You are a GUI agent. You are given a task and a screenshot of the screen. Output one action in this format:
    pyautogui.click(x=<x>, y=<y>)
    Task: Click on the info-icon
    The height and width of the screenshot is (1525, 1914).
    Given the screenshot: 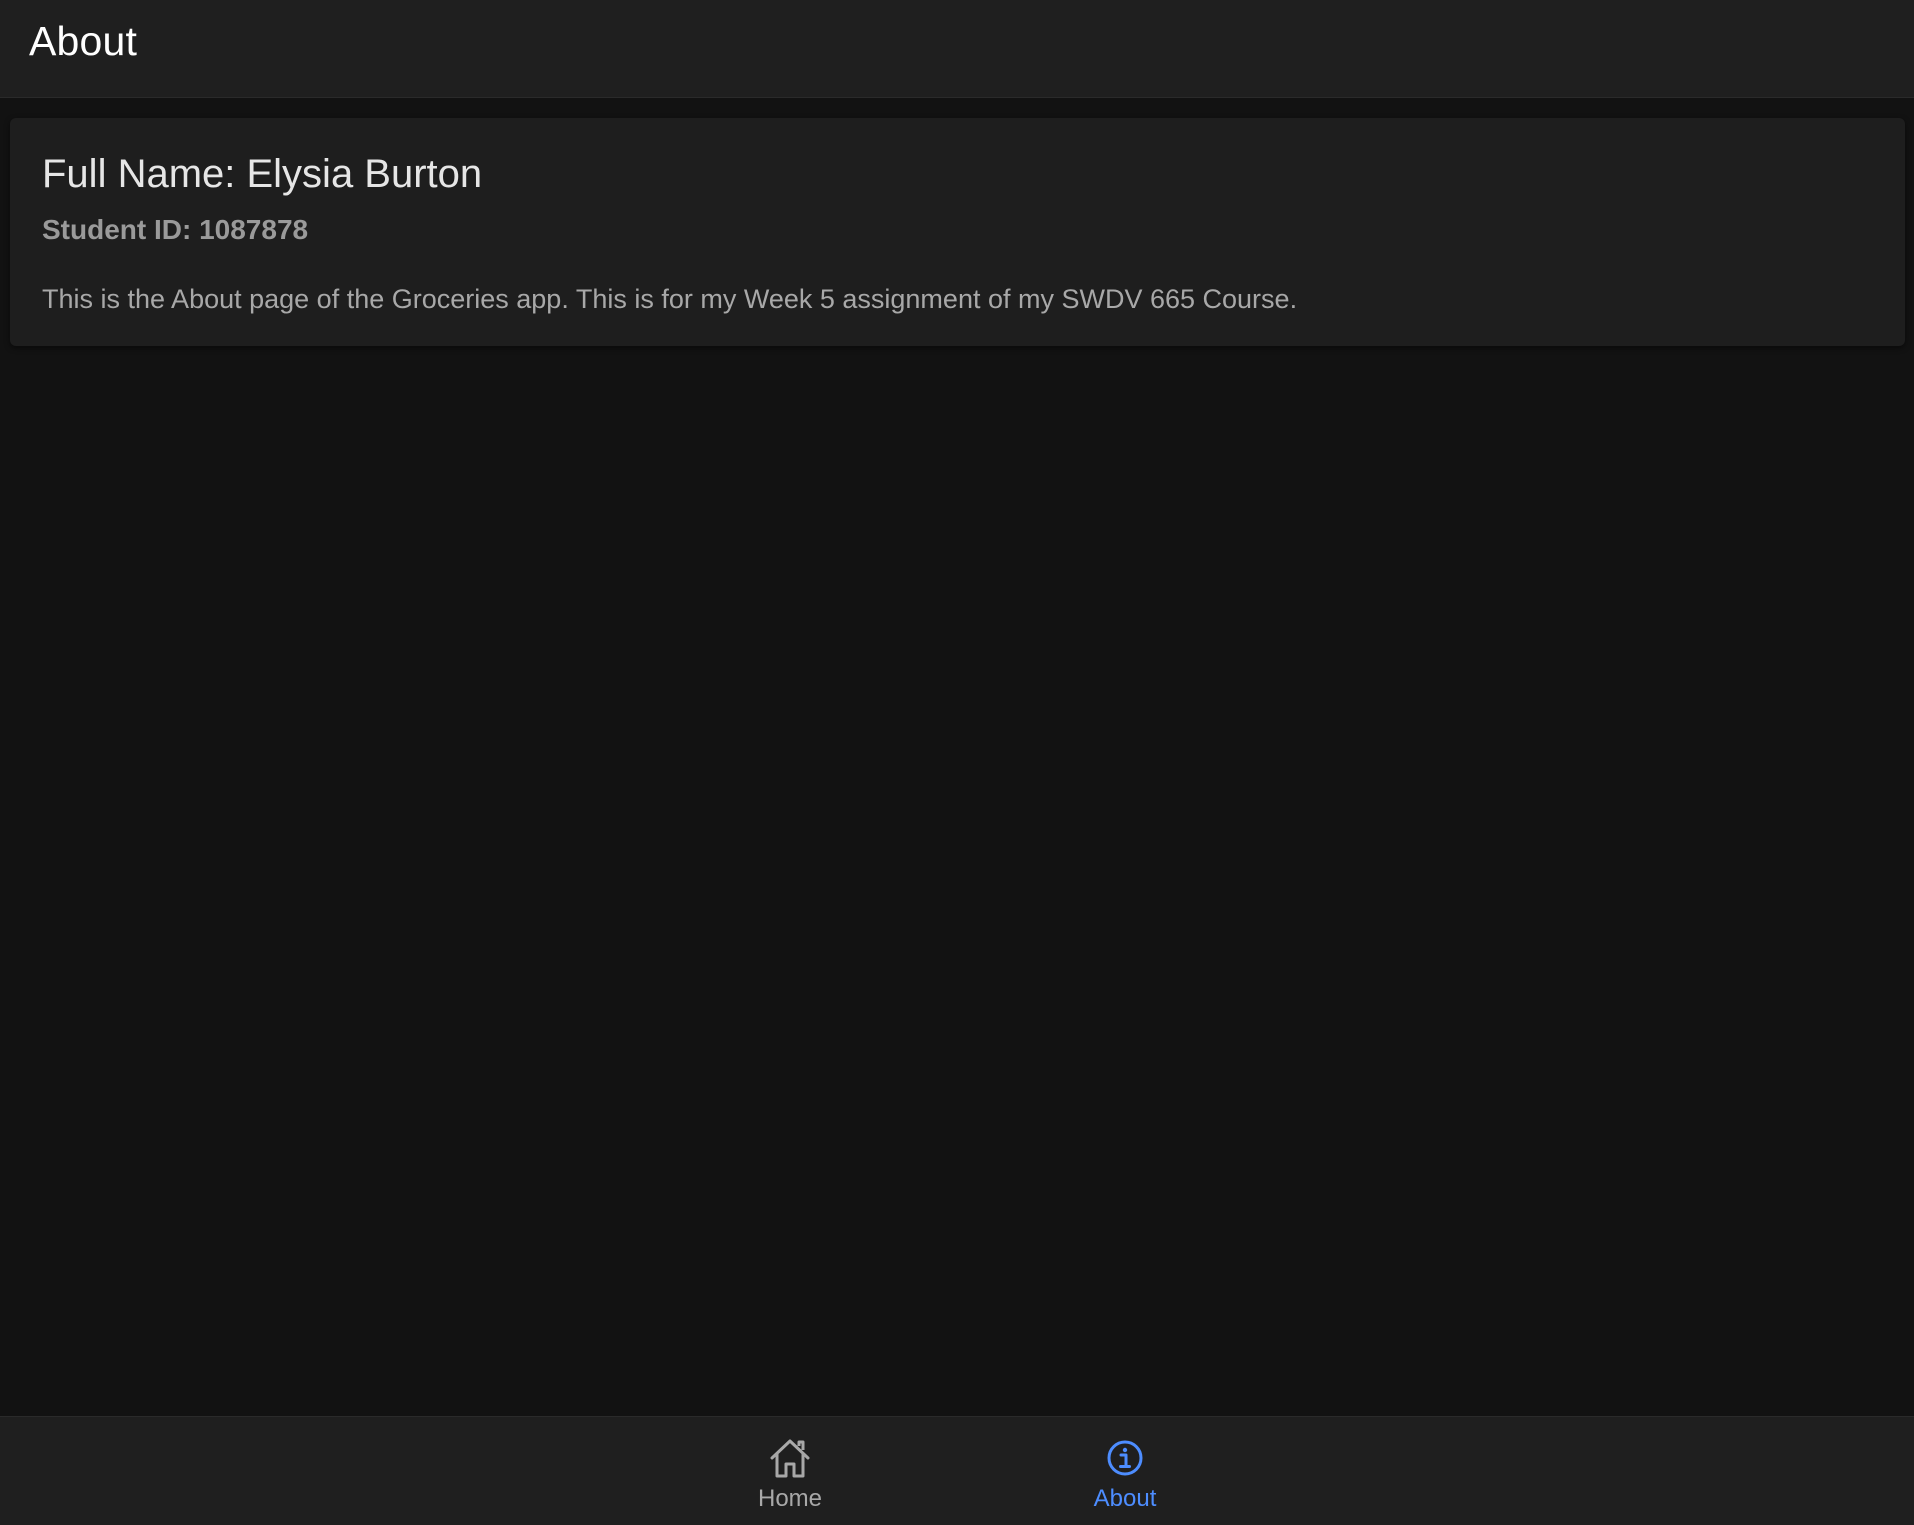 What is the action you would take?
    pyautogui.click(x=1125, y=1458)
    